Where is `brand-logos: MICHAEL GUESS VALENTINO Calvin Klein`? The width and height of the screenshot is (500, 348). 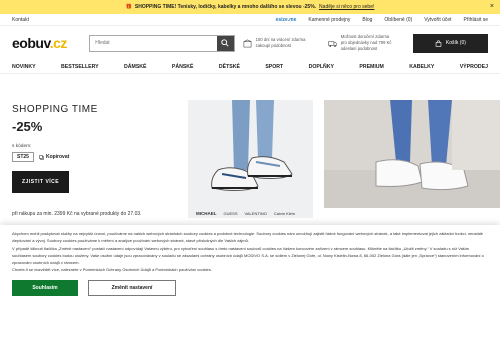 brand-logos: MICHAEL GUESS VALENTINO Calvin Klein is located at coordinates (245, 213).